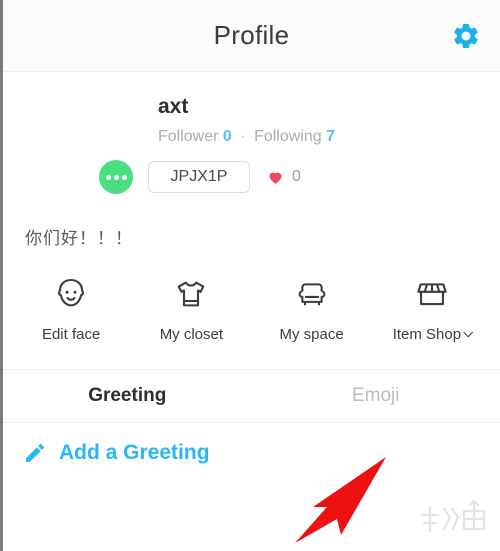 This screenshot has height=551, width=500. I want to click on storefront-icon, so click(432, 294).